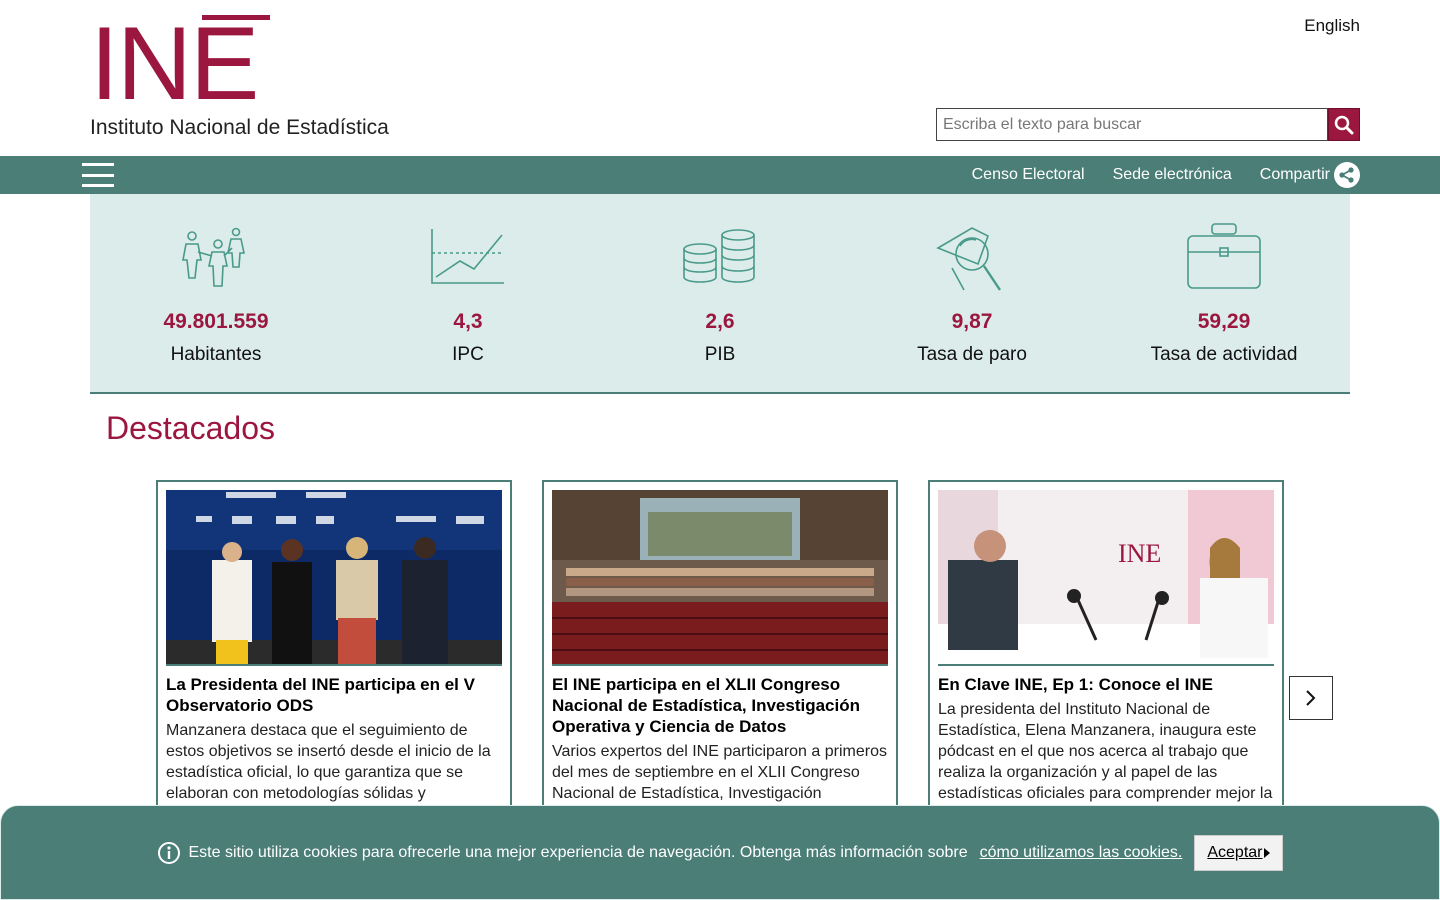  What do you see at coordinates (468, 321) in the screenshot?
I see `indicator-value: 4,3` at bounding box center [468, 321].